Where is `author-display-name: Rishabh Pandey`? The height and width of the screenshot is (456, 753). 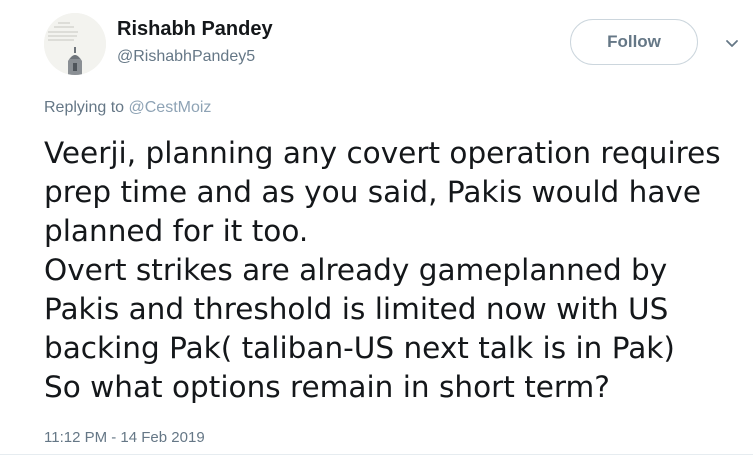 author-display-name: Rishabh Pandey is located at coordinates (195, 29).